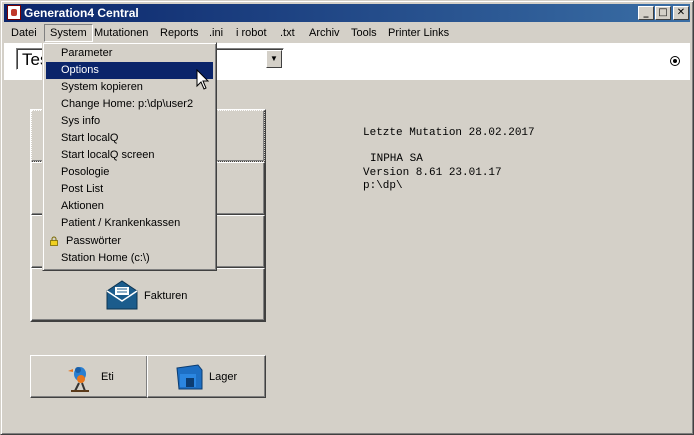 The width and height of the screenshot is (694, 435). Describe the element at coordinates (418, 33) in the screenshot. I see `menu-printer-links: Printer Links` at that location.